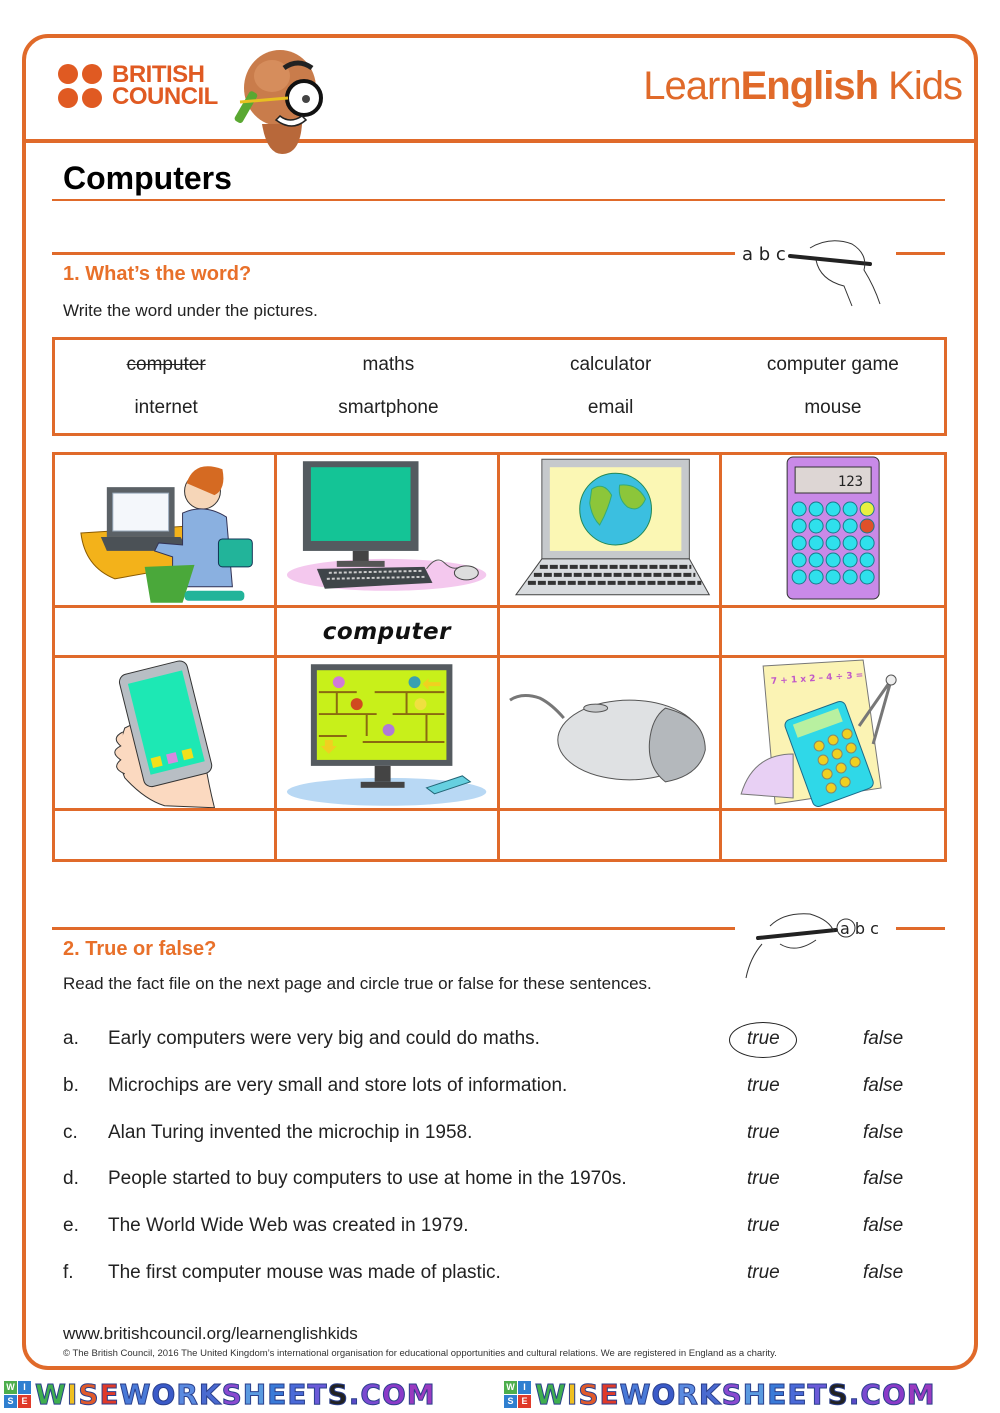 Image resolution: width=1000 pixels, height=1413 pixels. I want to click on word-bank-item: email, so click(610, 407).